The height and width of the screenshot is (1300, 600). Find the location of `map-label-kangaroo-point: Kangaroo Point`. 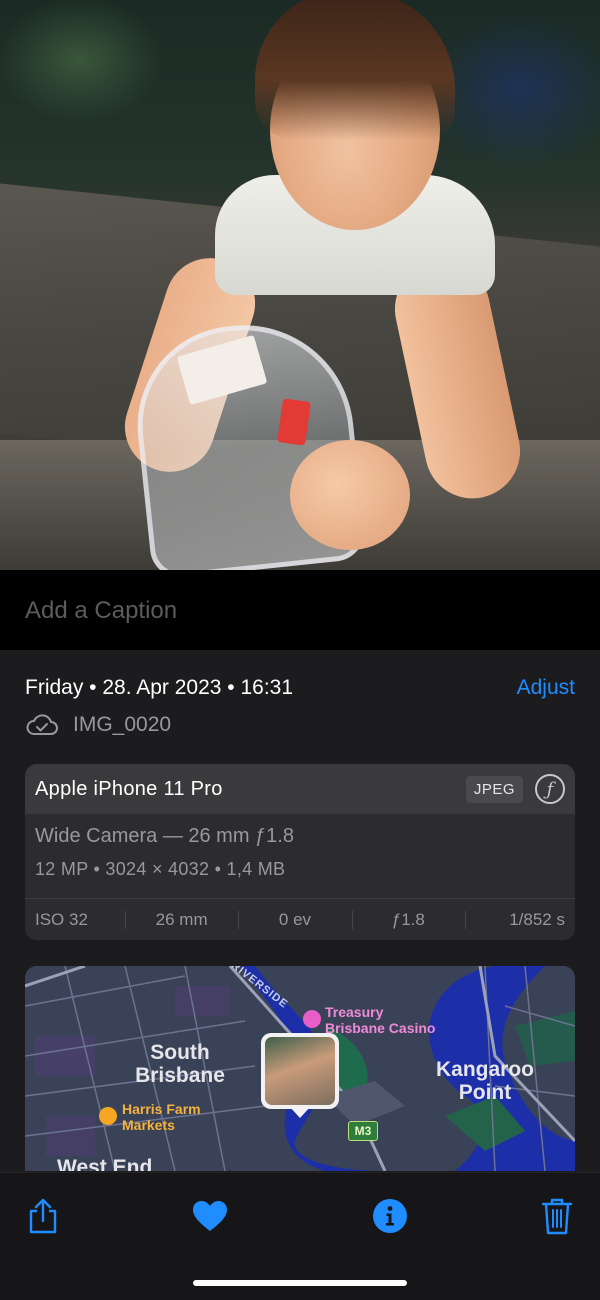

map-label-kangaroo-point: Kangaroo Point is located at coordinates (484, 1081).